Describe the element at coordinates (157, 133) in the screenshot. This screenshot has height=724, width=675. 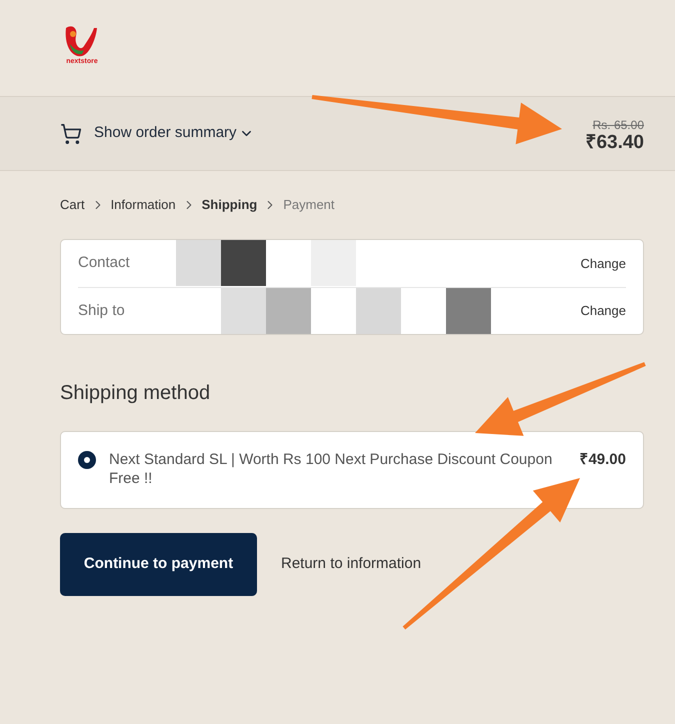
I see `show-order-summary-toggle: Show order summary` at that location.